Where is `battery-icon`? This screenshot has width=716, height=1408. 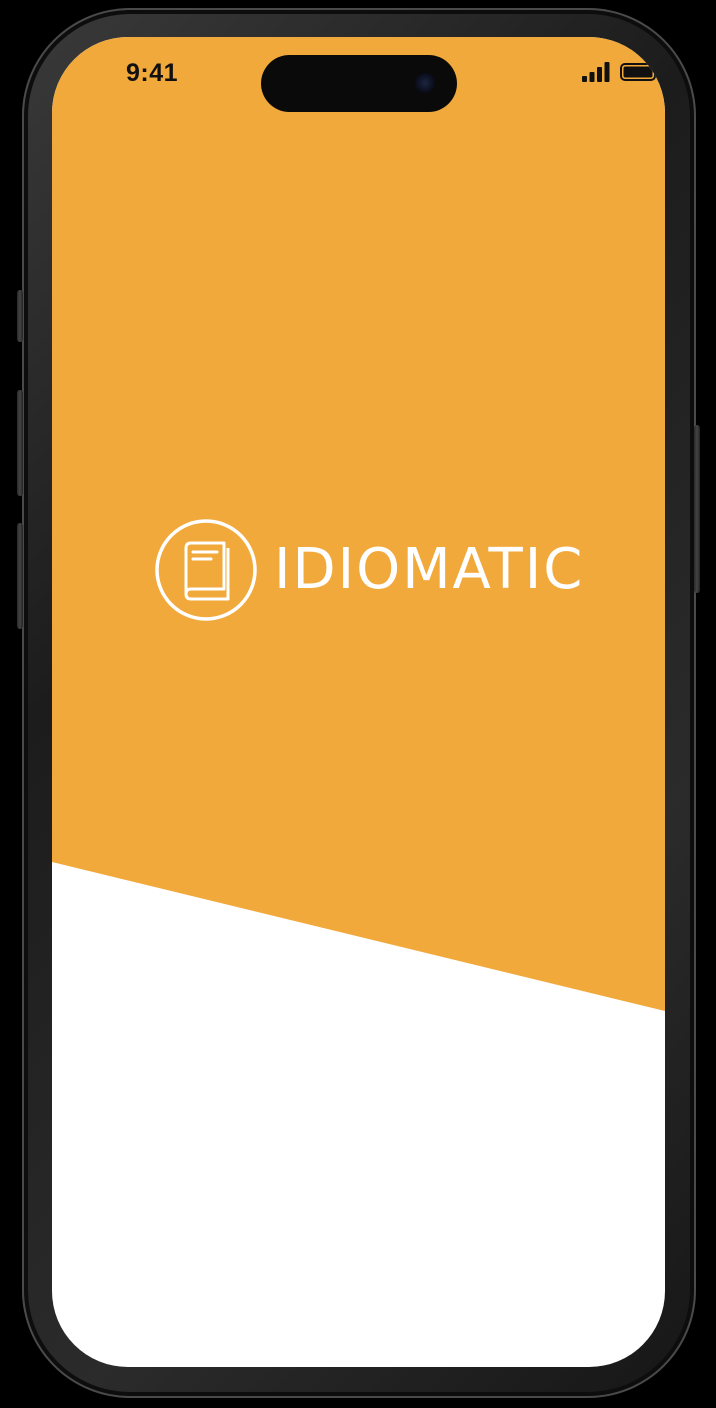 battery-icon is located at coordinates (639, 72).